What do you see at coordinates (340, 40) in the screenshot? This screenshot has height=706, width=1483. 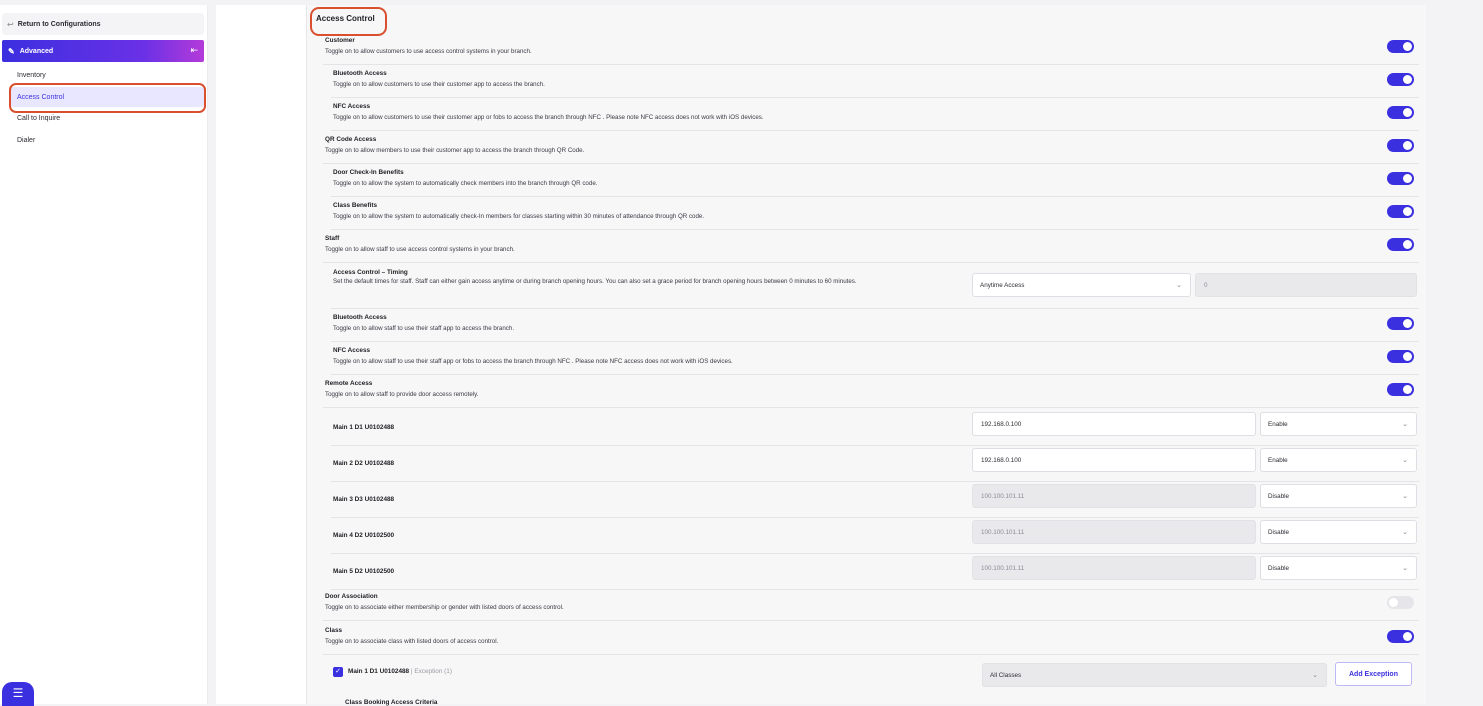 I see `row-title: Customer` at bounding box center [340, 40].